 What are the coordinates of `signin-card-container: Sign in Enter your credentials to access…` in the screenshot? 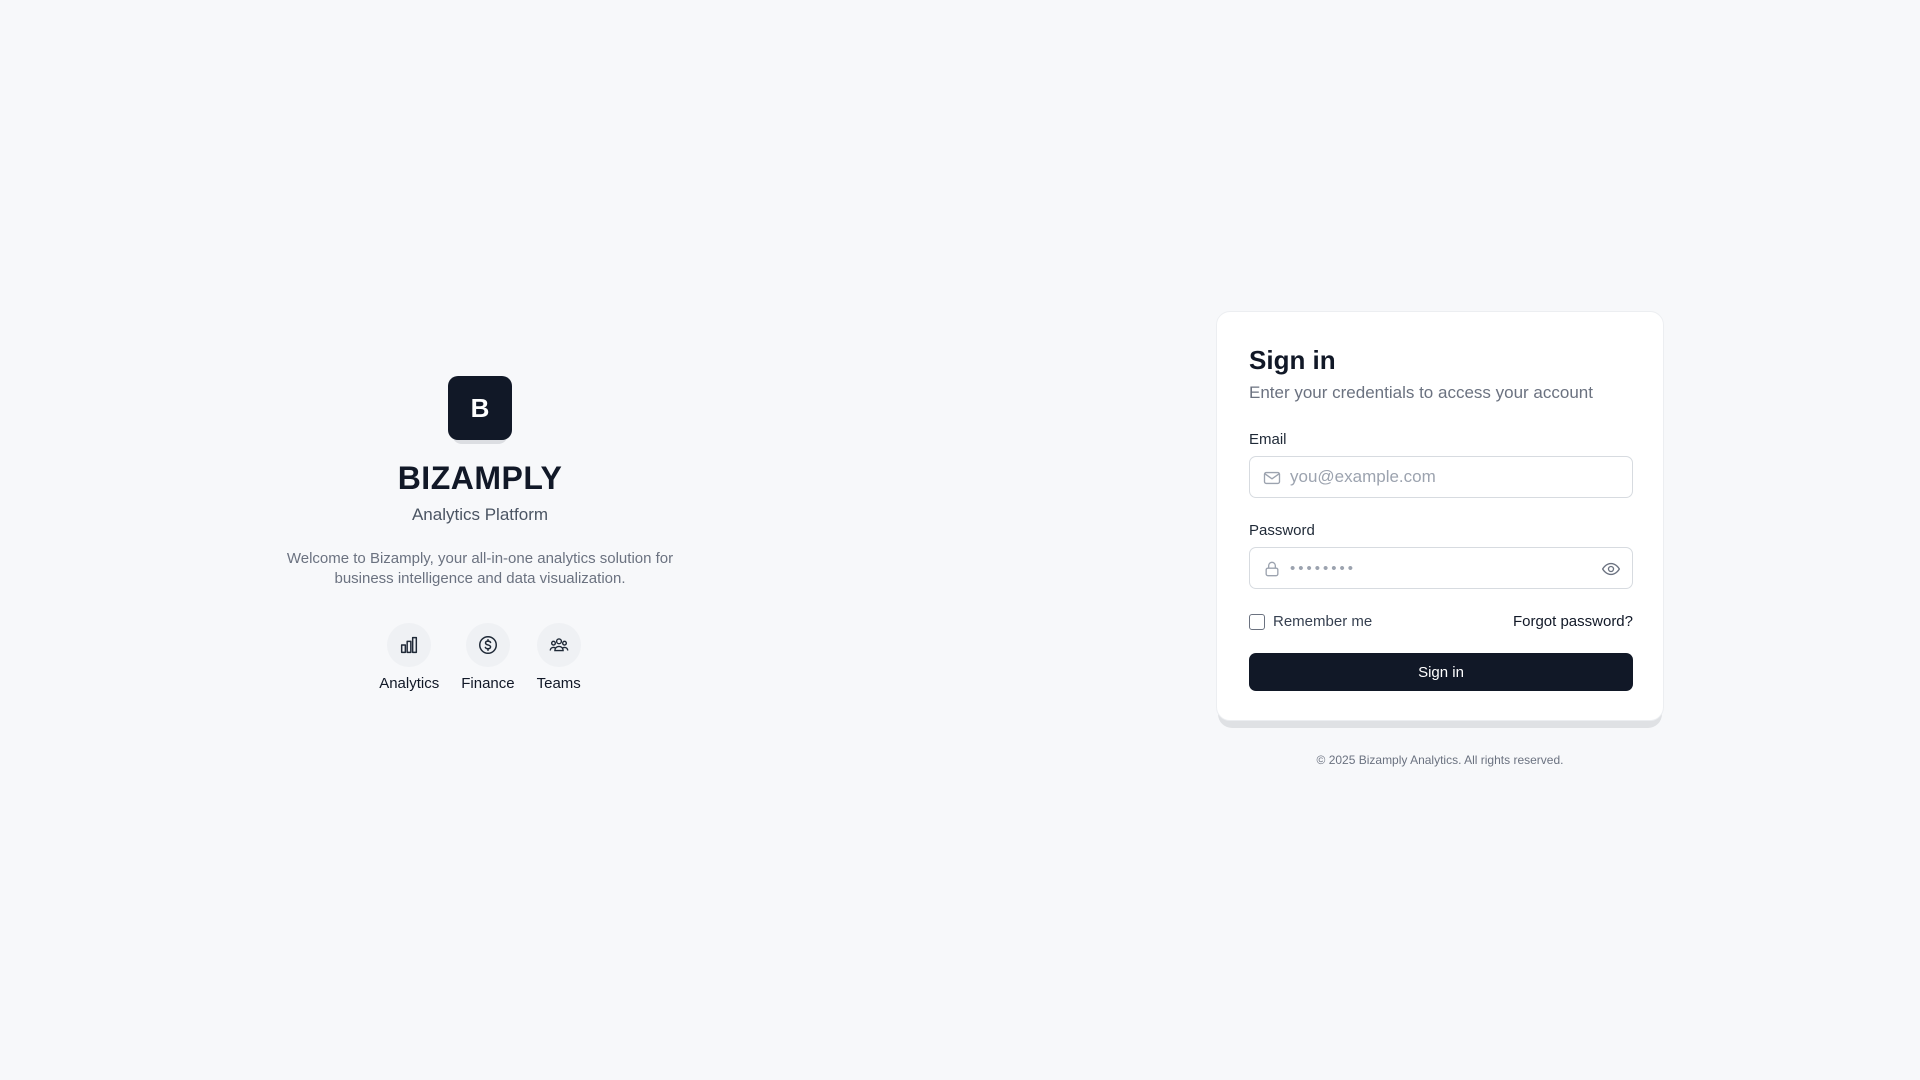 It's located at (1440, 519).